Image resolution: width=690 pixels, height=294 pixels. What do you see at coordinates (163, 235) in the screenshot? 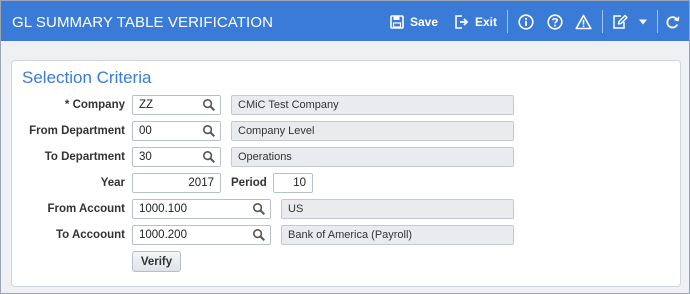
I see `to-account-value: 1000.200` at bounding box center [163, 235].